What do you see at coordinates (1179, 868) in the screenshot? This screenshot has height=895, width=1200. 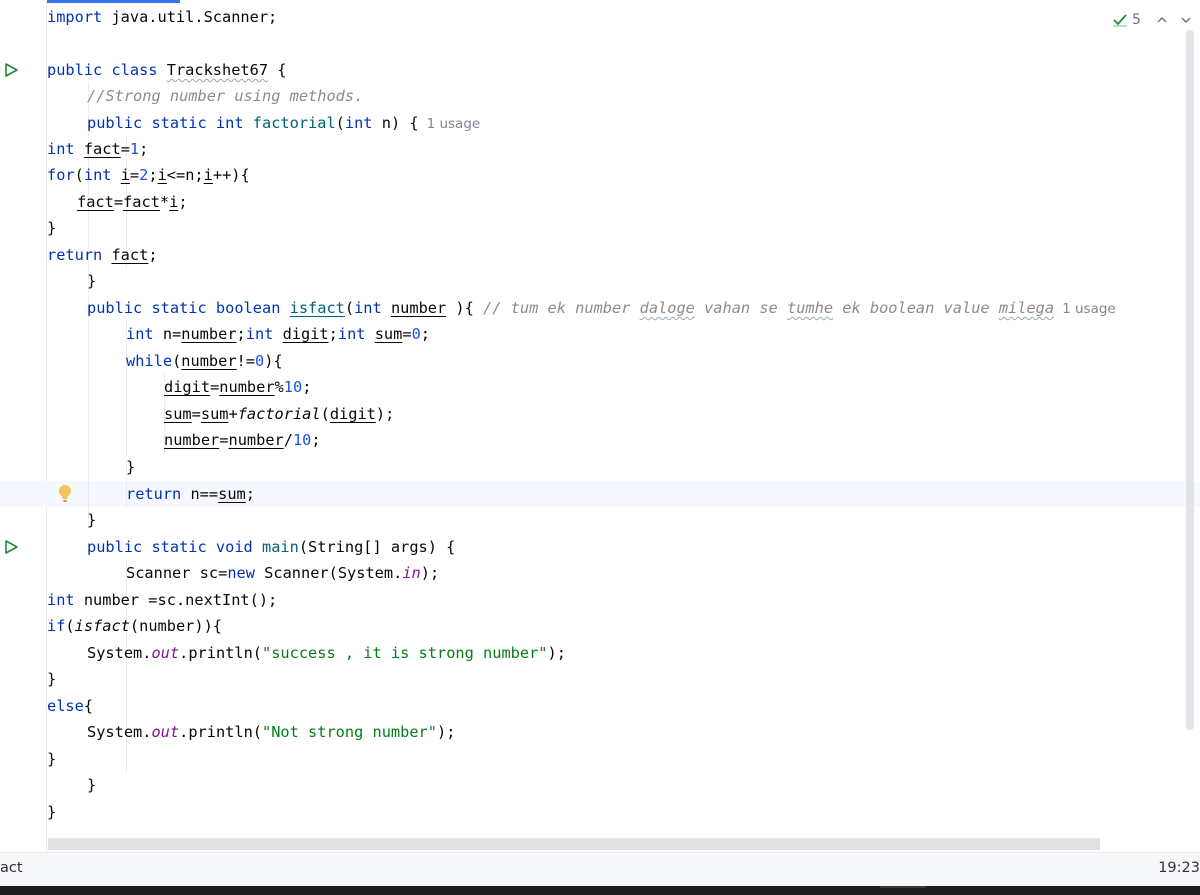 I see `caret-position: 19:23` at bounding box center [1179, 868].